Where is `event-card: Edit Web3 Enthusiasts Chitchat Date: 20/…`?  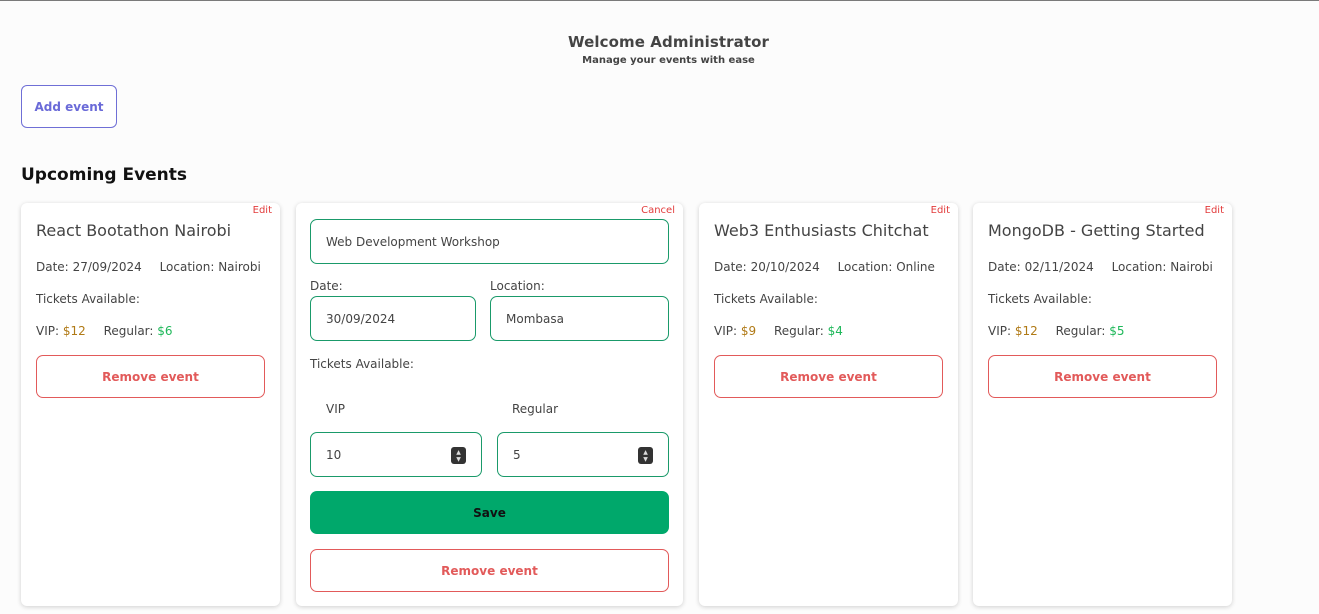 event-card: Edit Web3 Enthusiasts Chitchat Date: 20/… is located at coordinates (828, 404).